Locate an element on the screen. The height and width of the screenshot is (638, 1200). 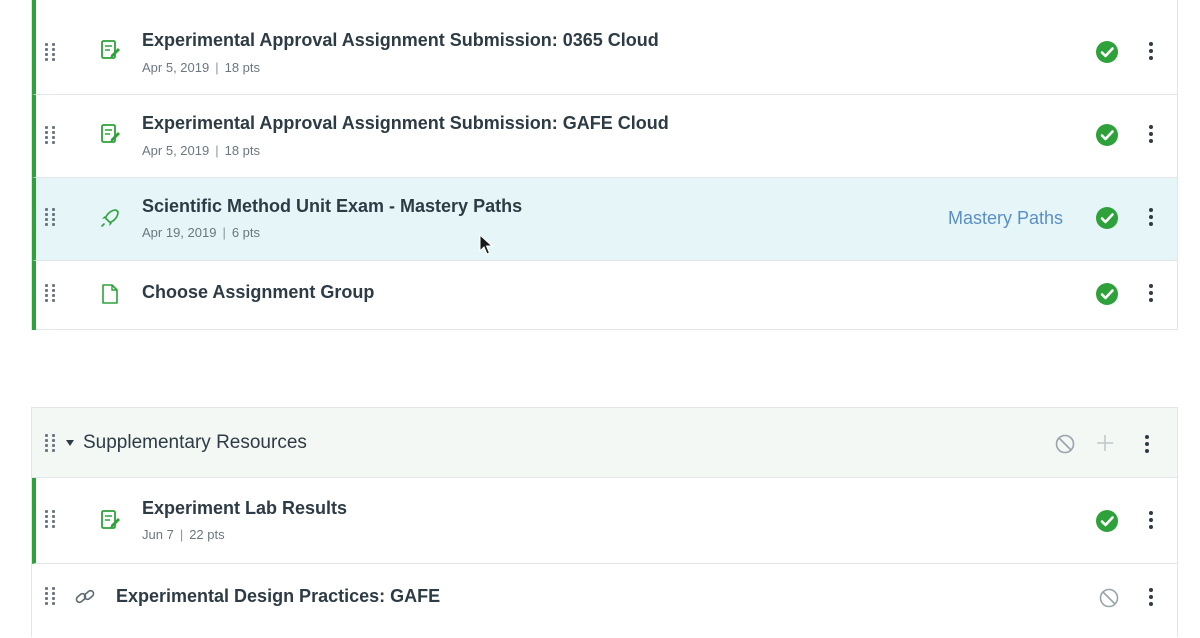
module-item-row: Choose Assignment Group is located at coordinates (604, 295).